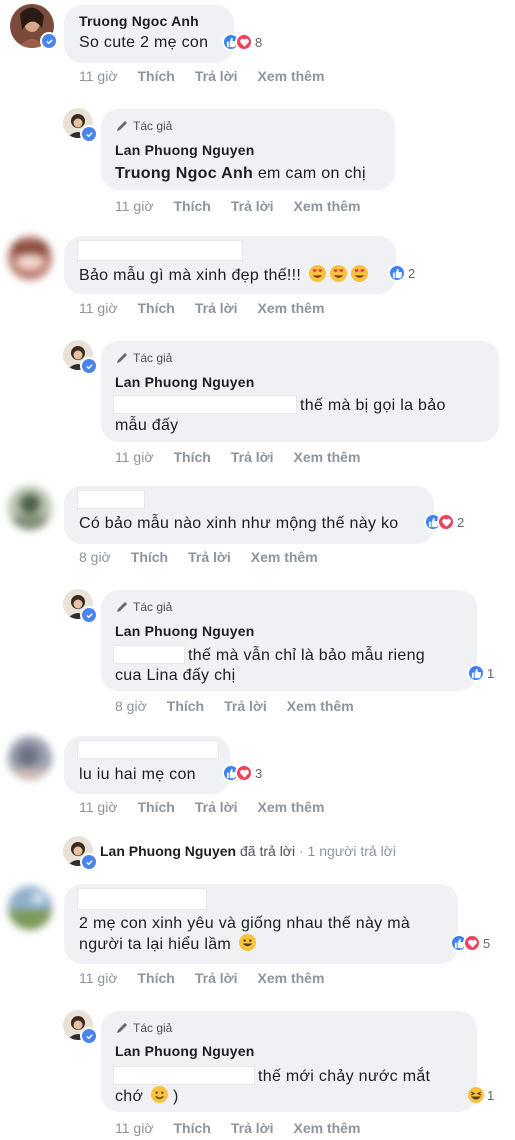  What do you see at coordinates (144, 42) in the screenshot?
I see `comment-text: So cute 2 mẹ con` at bounding box center [144, 42].